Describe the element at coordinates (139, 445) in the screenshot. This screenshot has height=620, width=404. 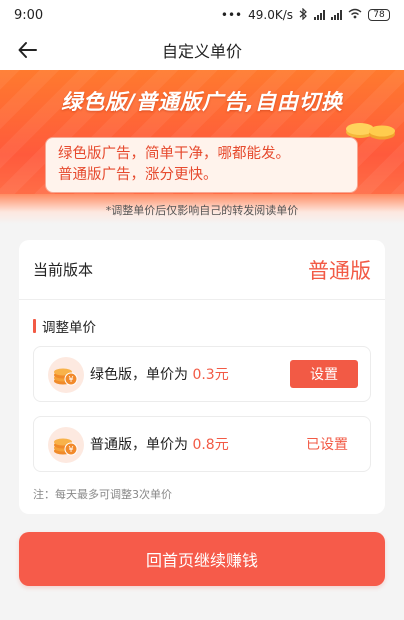
I see `option-normal-name: 普通版，单价为` at that location.